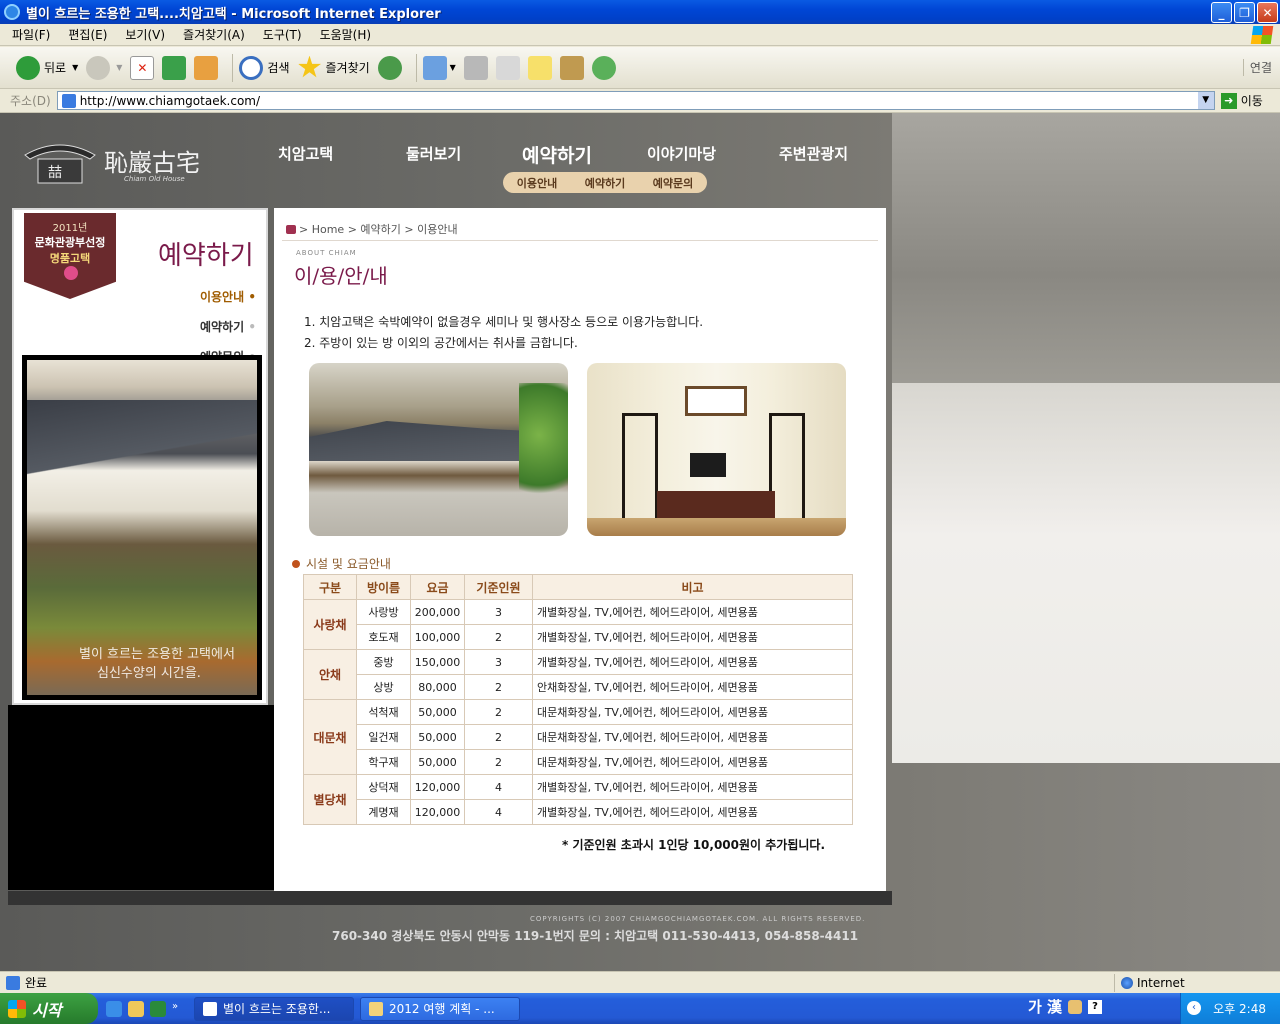  What do you see at coordinates (1257, 67) in the screenshot?
I see `links-label: 연결` at bounding box center [1257, 67].